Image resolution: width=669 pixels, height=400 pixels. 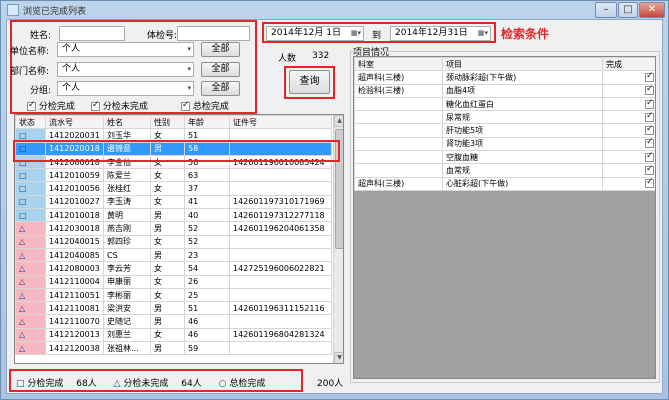 I want to click on patient-column-header: 年龄, so click(x=207, y=122).